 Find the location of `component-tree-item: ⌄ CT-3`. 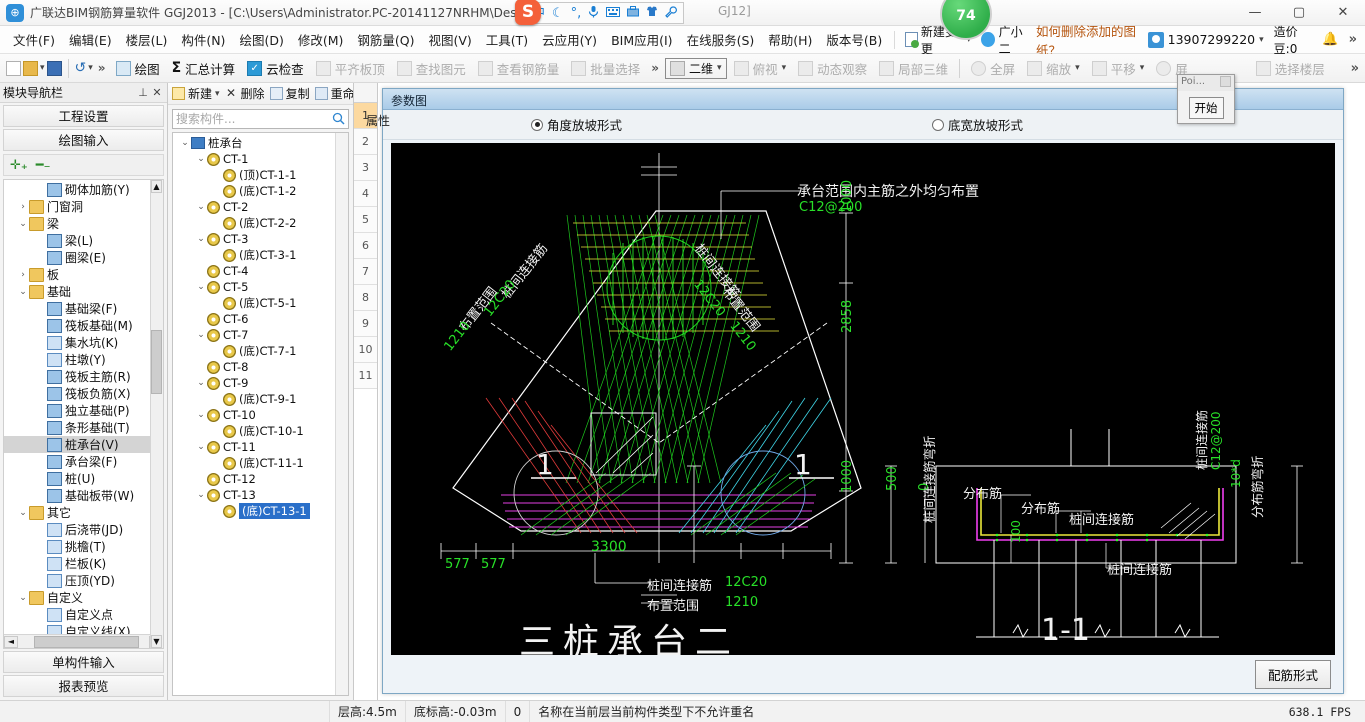

component-tree-item: ⌄ CT-3 is located at coordinates (260, 239).